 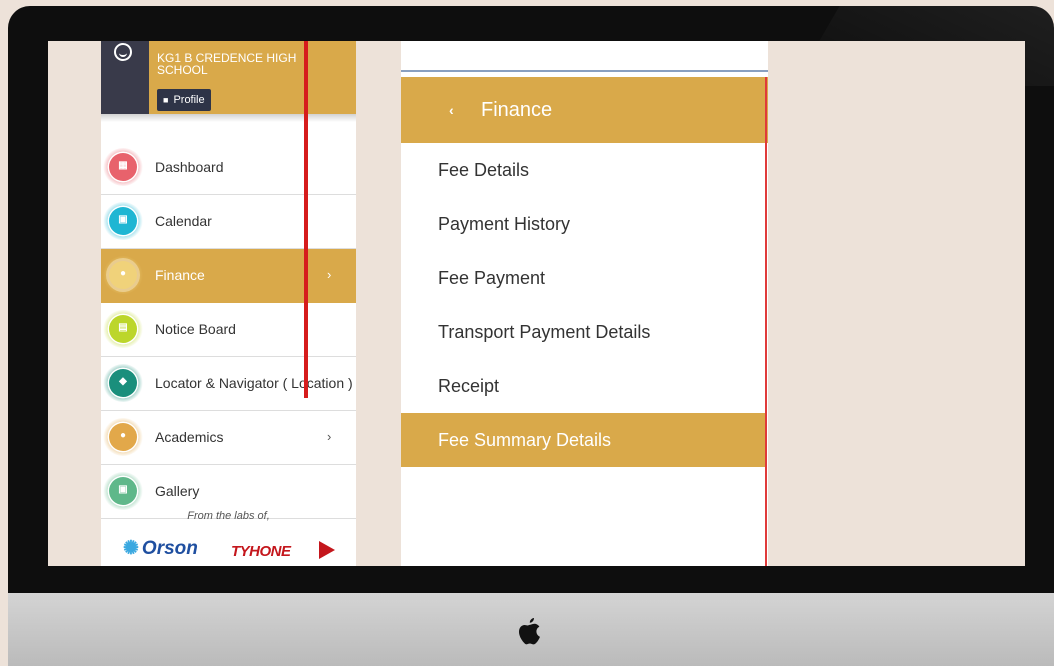 I want to click on finance-item-fee-details: Fee Details, so click(x=583, y=170).